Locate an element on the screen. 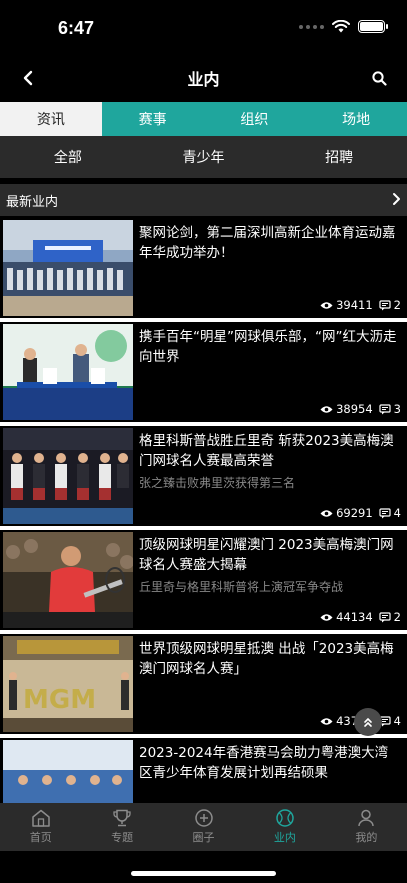  wifi-icon is located at coordinates (341, 26).